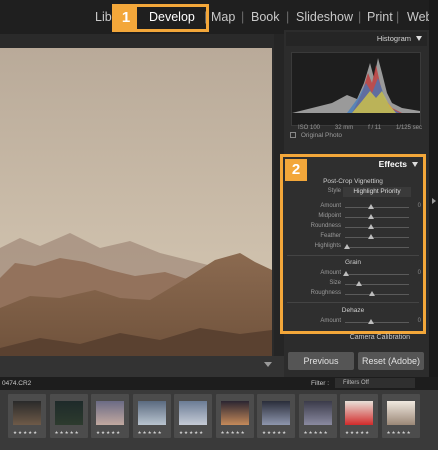 The width and height of the screenshot is (438, 450). I want to click on vignette-roundness-slider-thumb, so click(370, 226).